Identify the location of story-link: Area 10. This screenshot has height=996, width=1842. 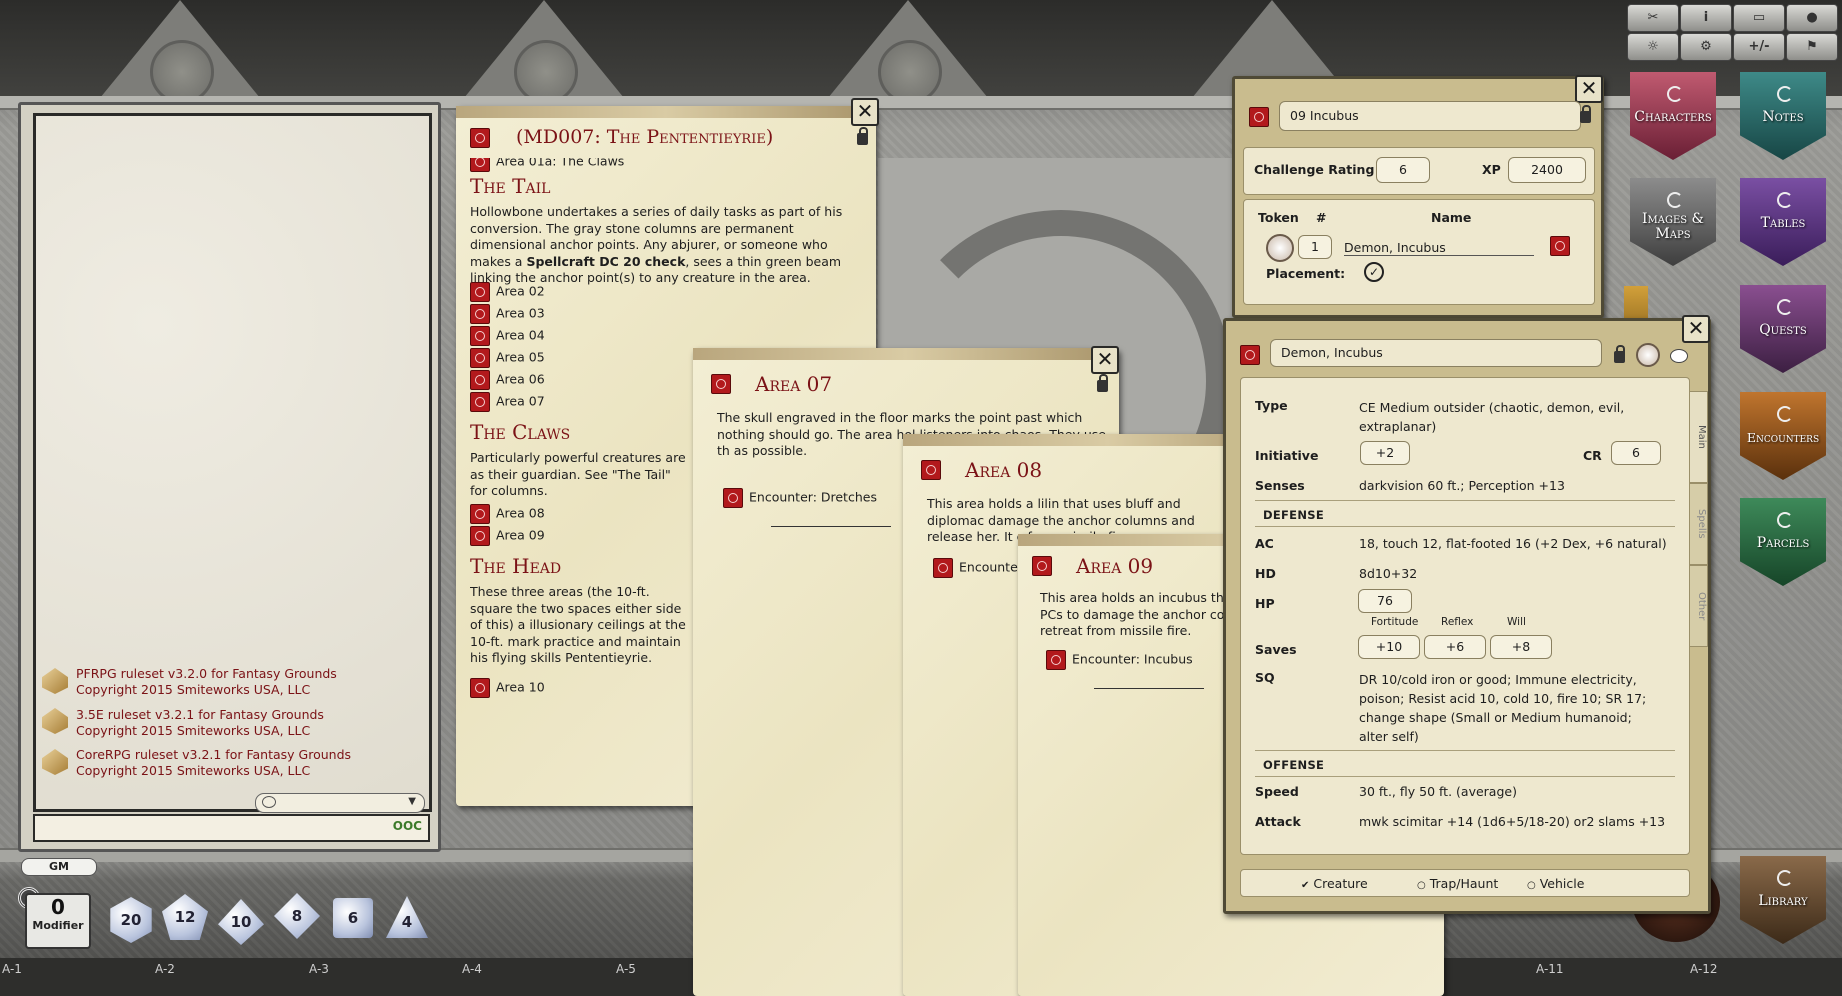
(507, 688).